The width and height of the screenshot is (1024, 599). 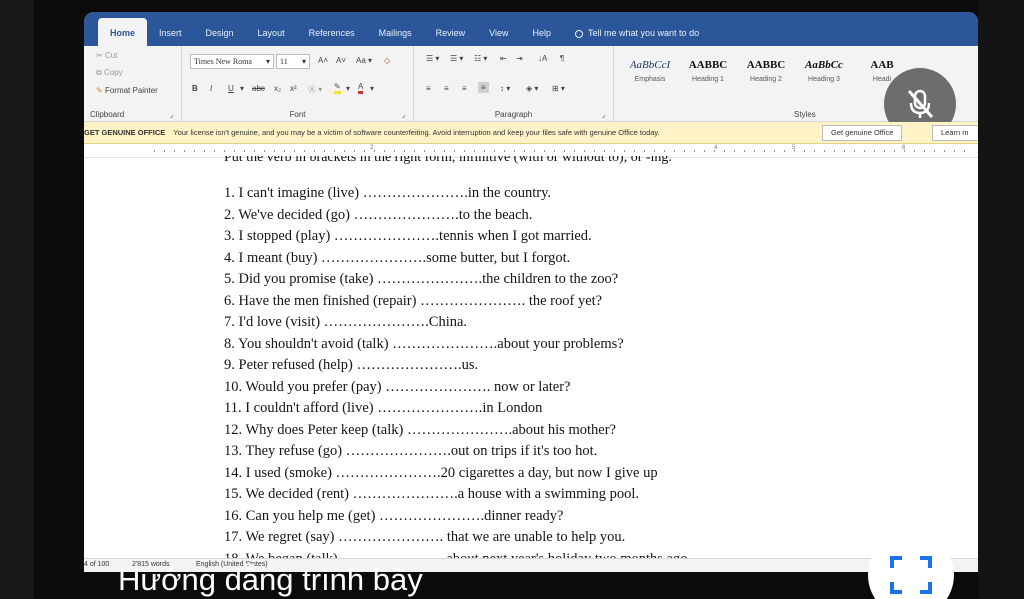 I want to click on highlight-color-icon: ✎, so click(x=337, y=88).